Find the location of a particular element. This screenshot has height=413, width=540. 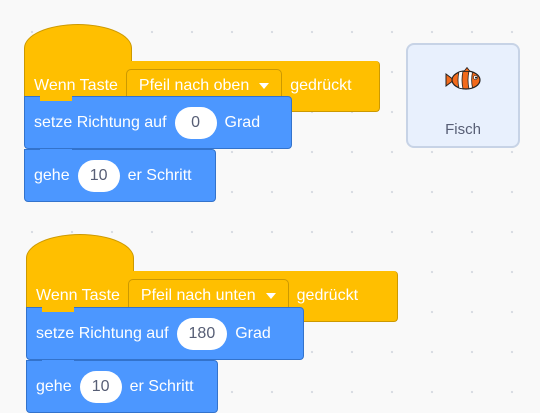

point-in-direction-block: setze Richtung auf 0 Grad is located at coordinates (158, 122).